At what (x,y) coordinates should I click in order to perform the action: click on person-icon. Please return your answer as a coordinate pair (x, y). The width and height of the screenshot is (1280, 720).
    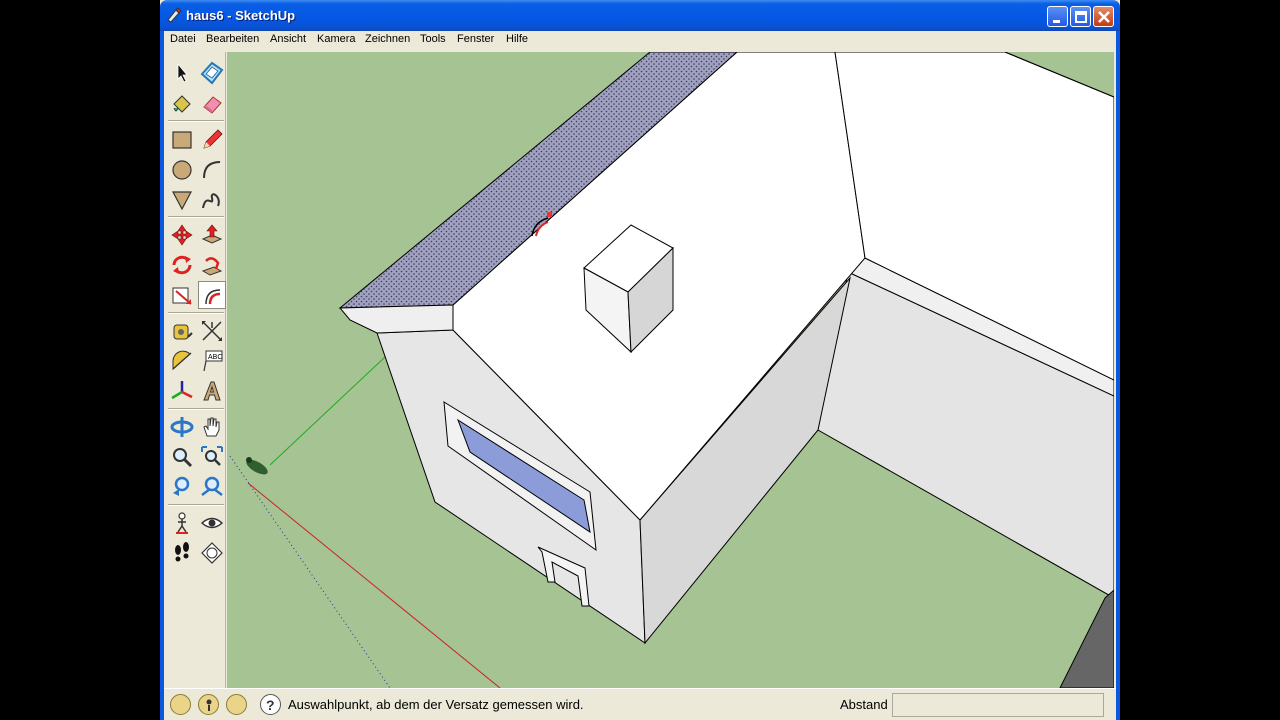
    Looking at the image, I should click on (209, 705).